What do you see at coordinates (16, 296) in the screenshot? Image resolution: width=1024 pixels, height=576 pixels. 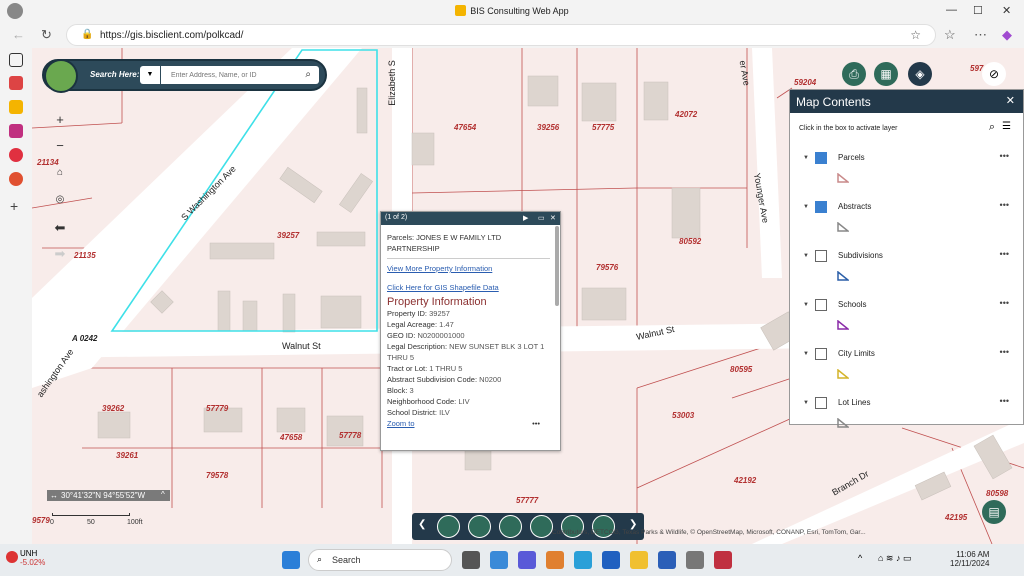 I see `browser-sidebar: +` at bounding box center [16, 296].